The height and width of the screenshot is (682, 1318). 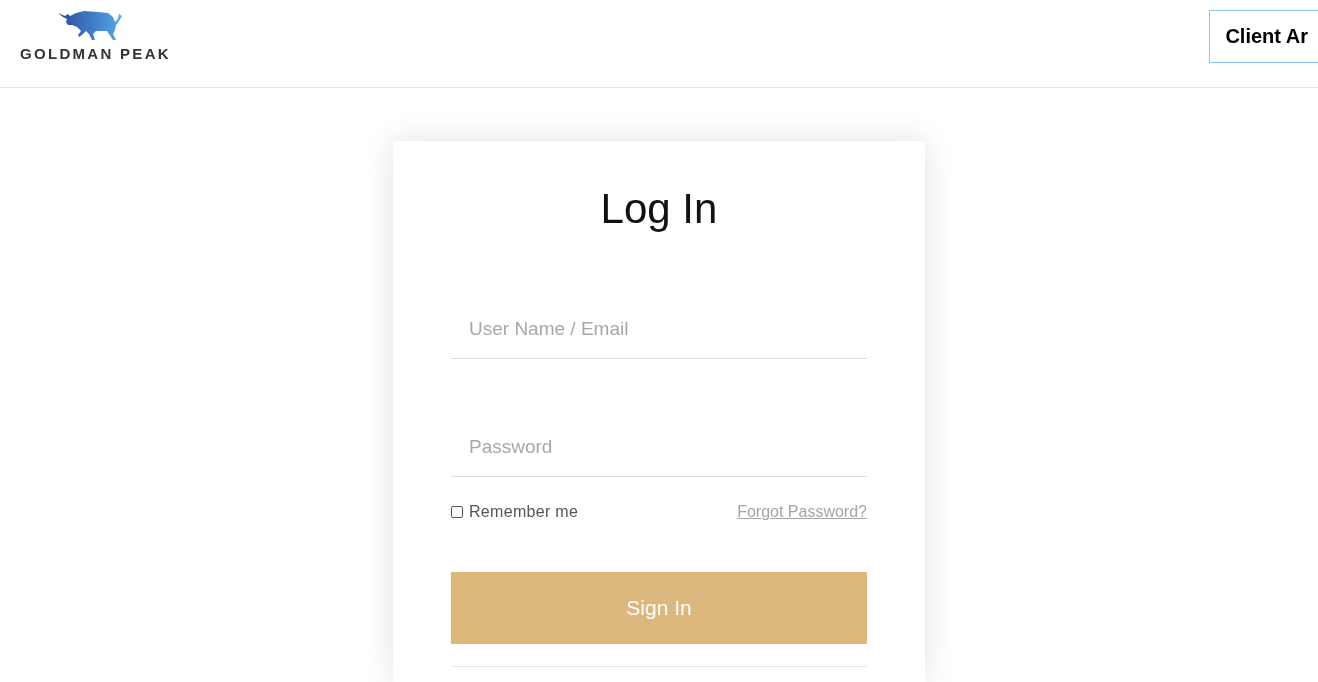 What do you see at coordinates (659, 447) in the screenshot?
I see `password-field: Password` at bounding box center [659, 447].